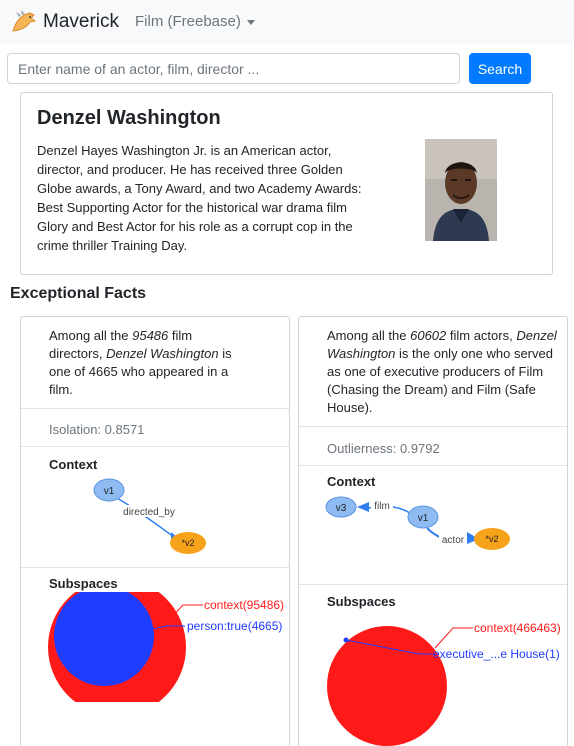 The width and height of the screenshot is (574, 746). Describe the element at coordinates (78, 293) in the screenshot. I see `section-title: Exceptional Facts` at that location.